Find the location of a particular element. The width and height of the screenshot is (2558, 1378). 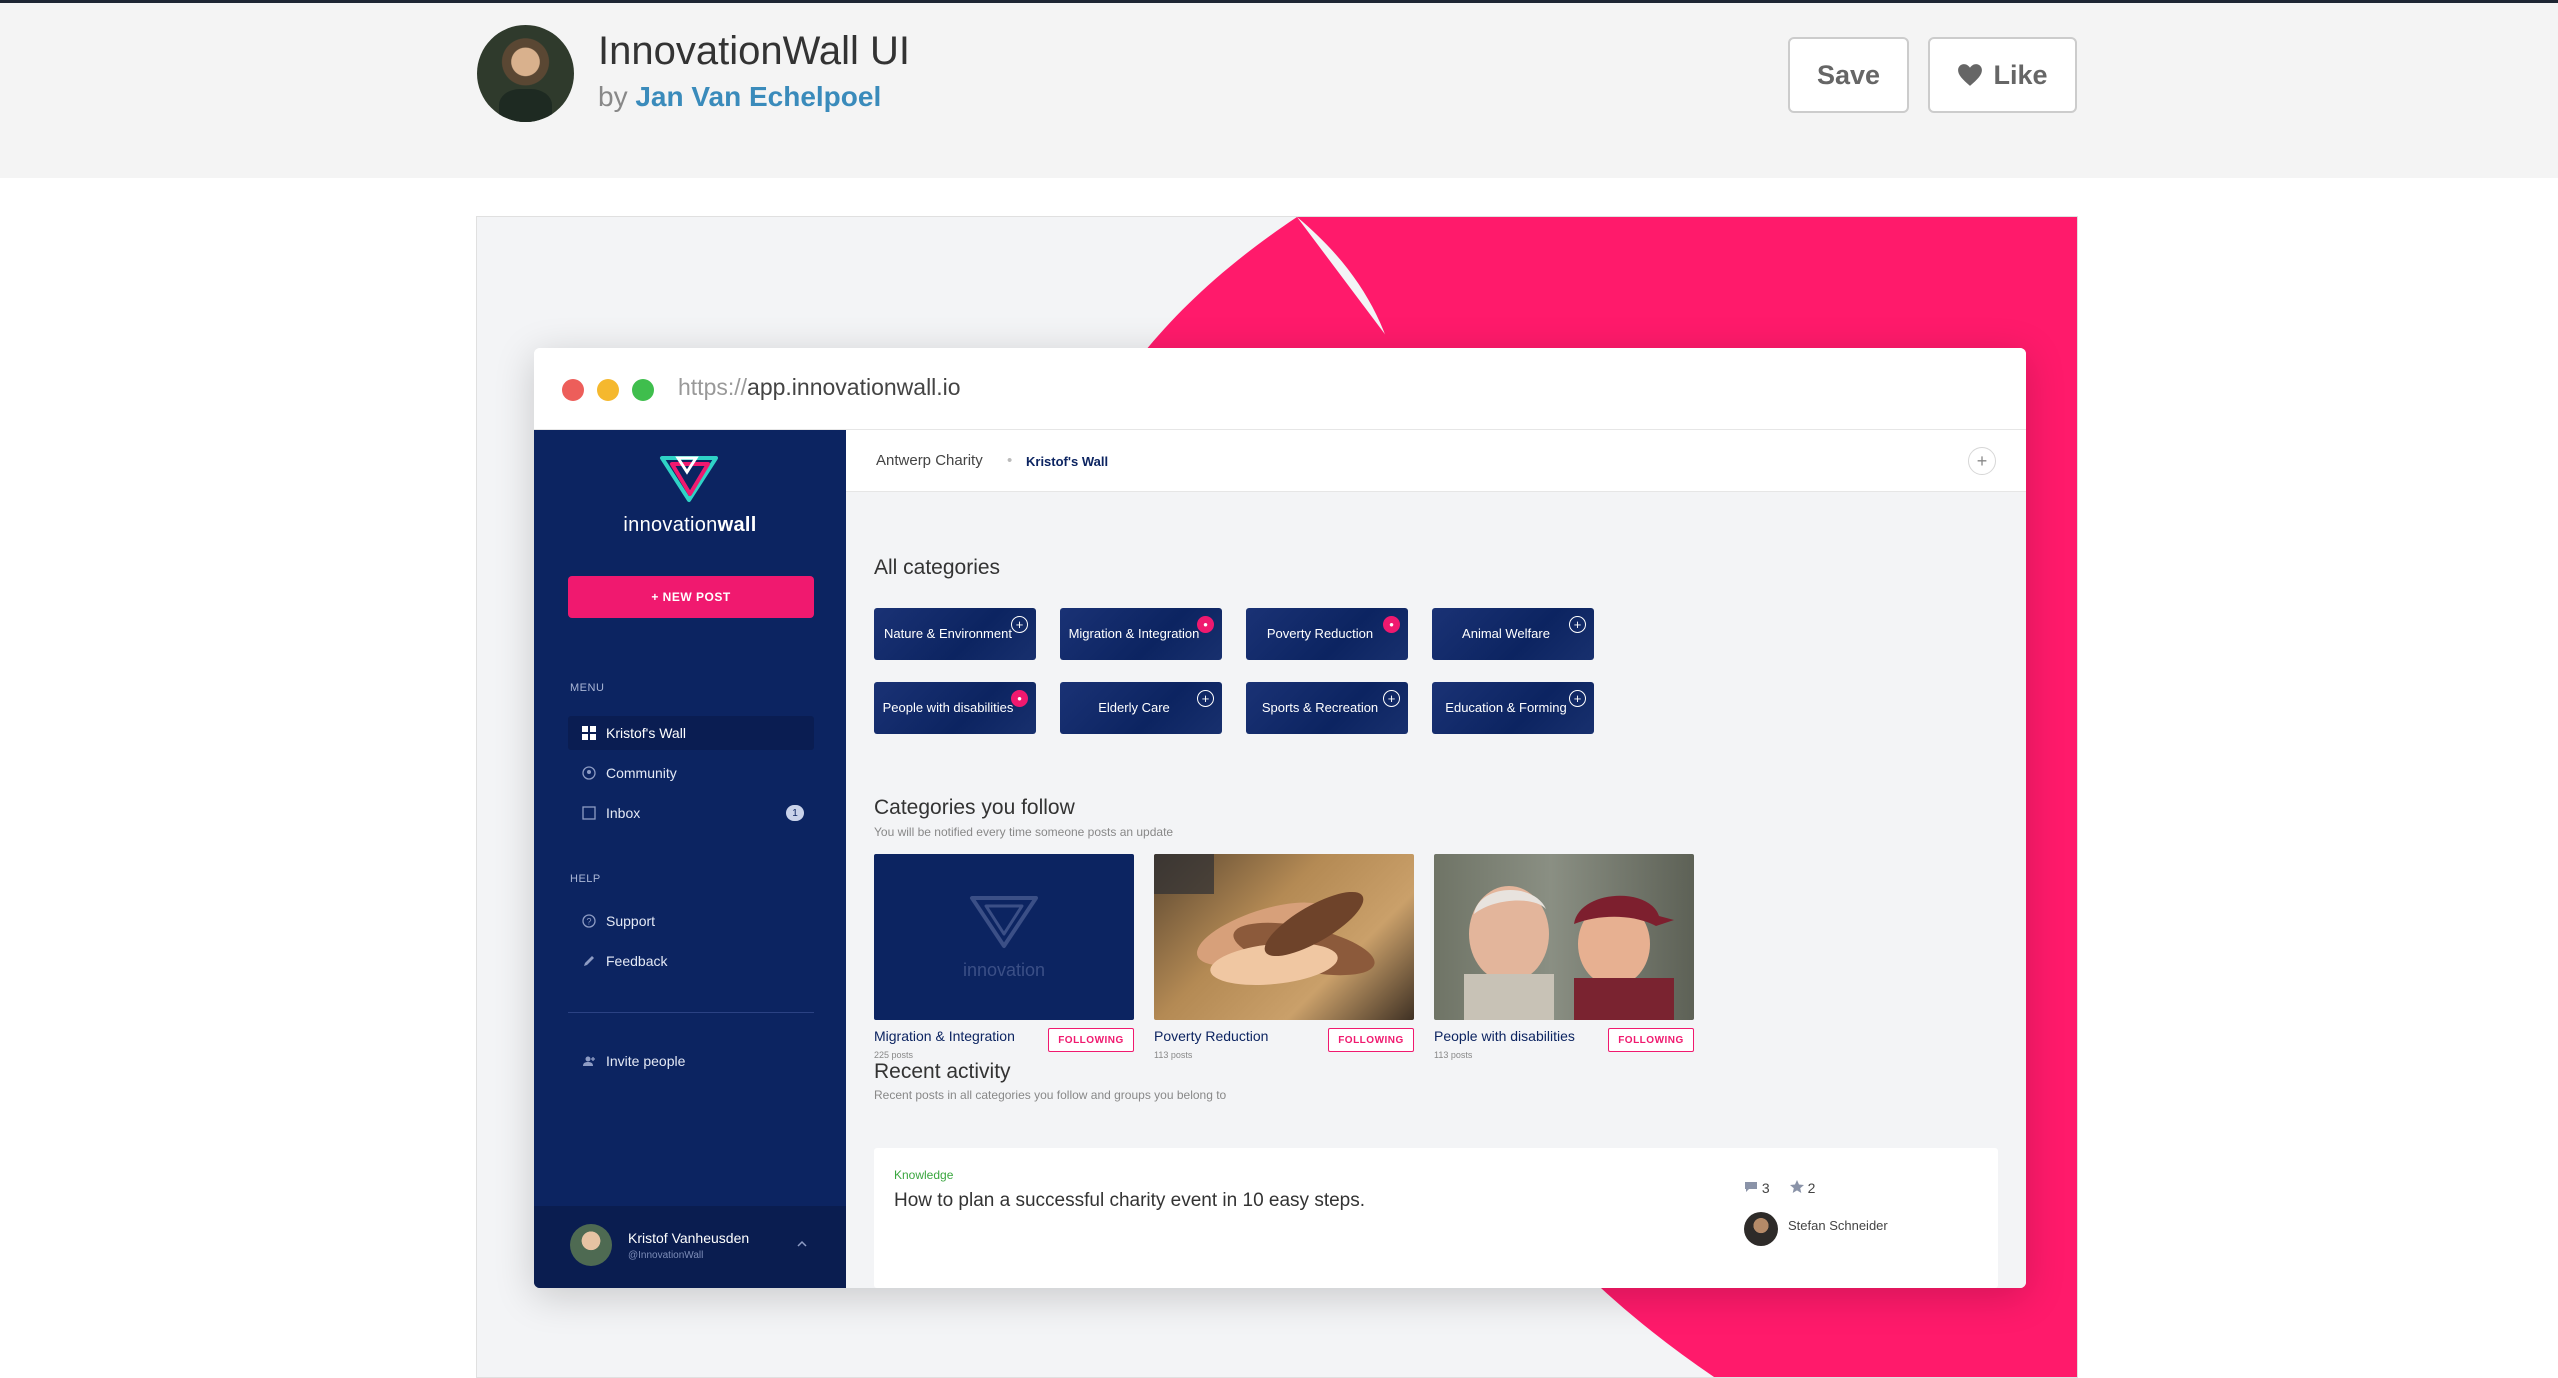

category-label: Migration & Integration is located at coordinates (1134, 633).